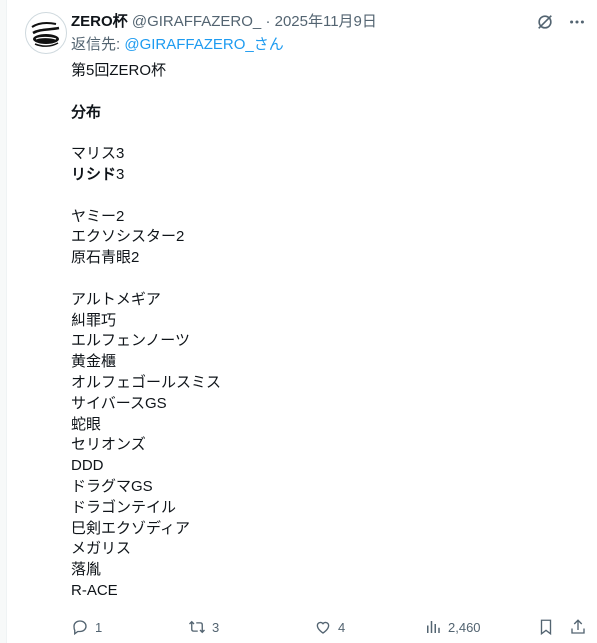  I want to click on deck-line: サイバースGS, so click(119, 403).